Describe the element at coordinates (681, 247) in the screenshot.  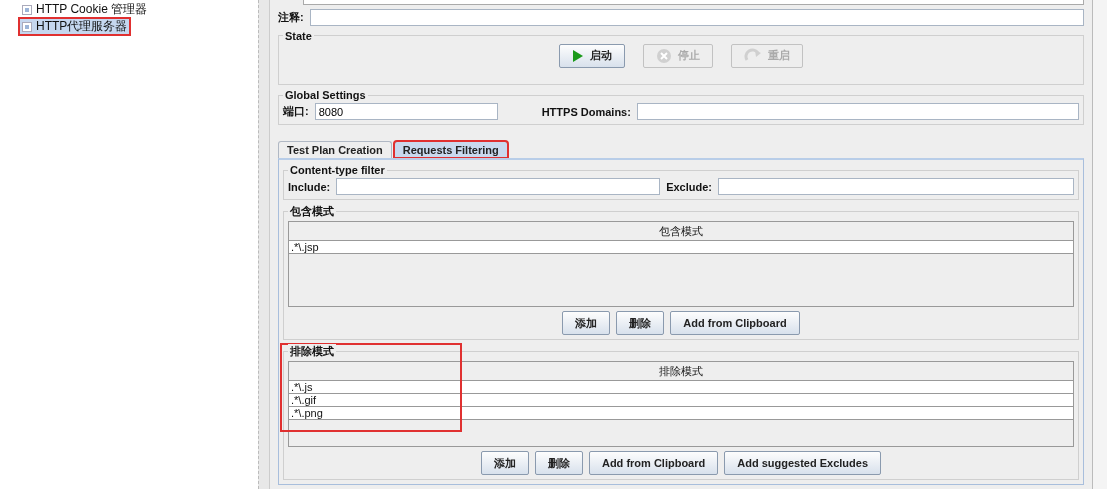
I see `table-cell: .*\.jsp` at that location.